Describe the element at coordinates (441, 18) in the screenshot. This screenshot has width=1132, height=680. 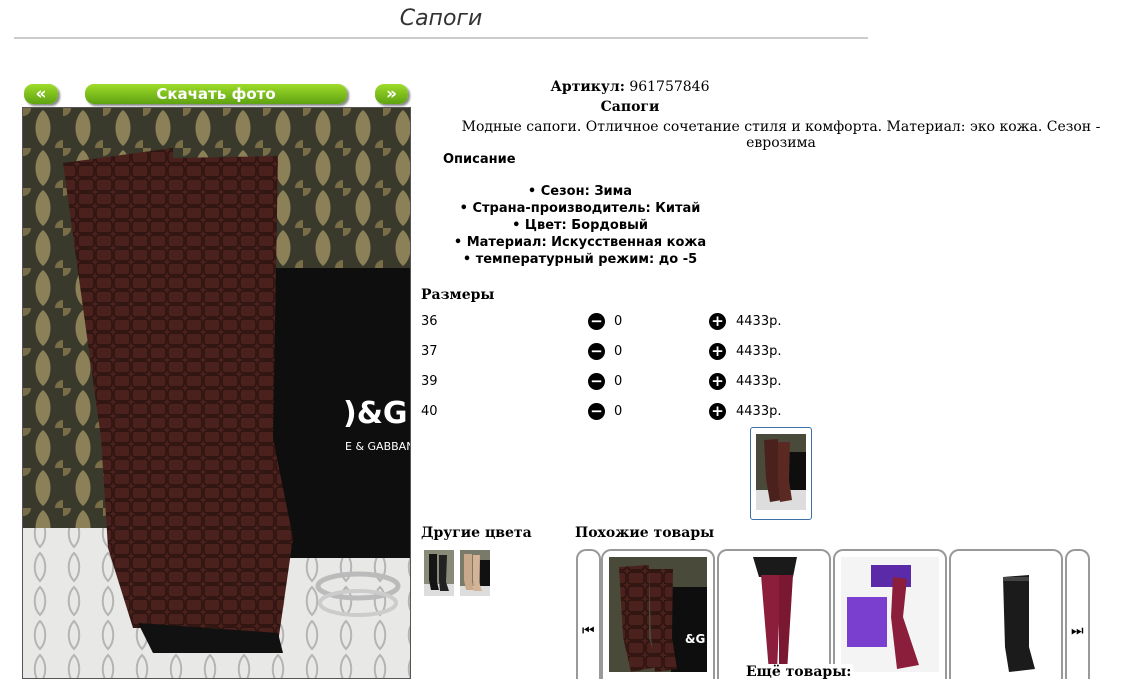
I see `page-title: Сапоги` at that location.